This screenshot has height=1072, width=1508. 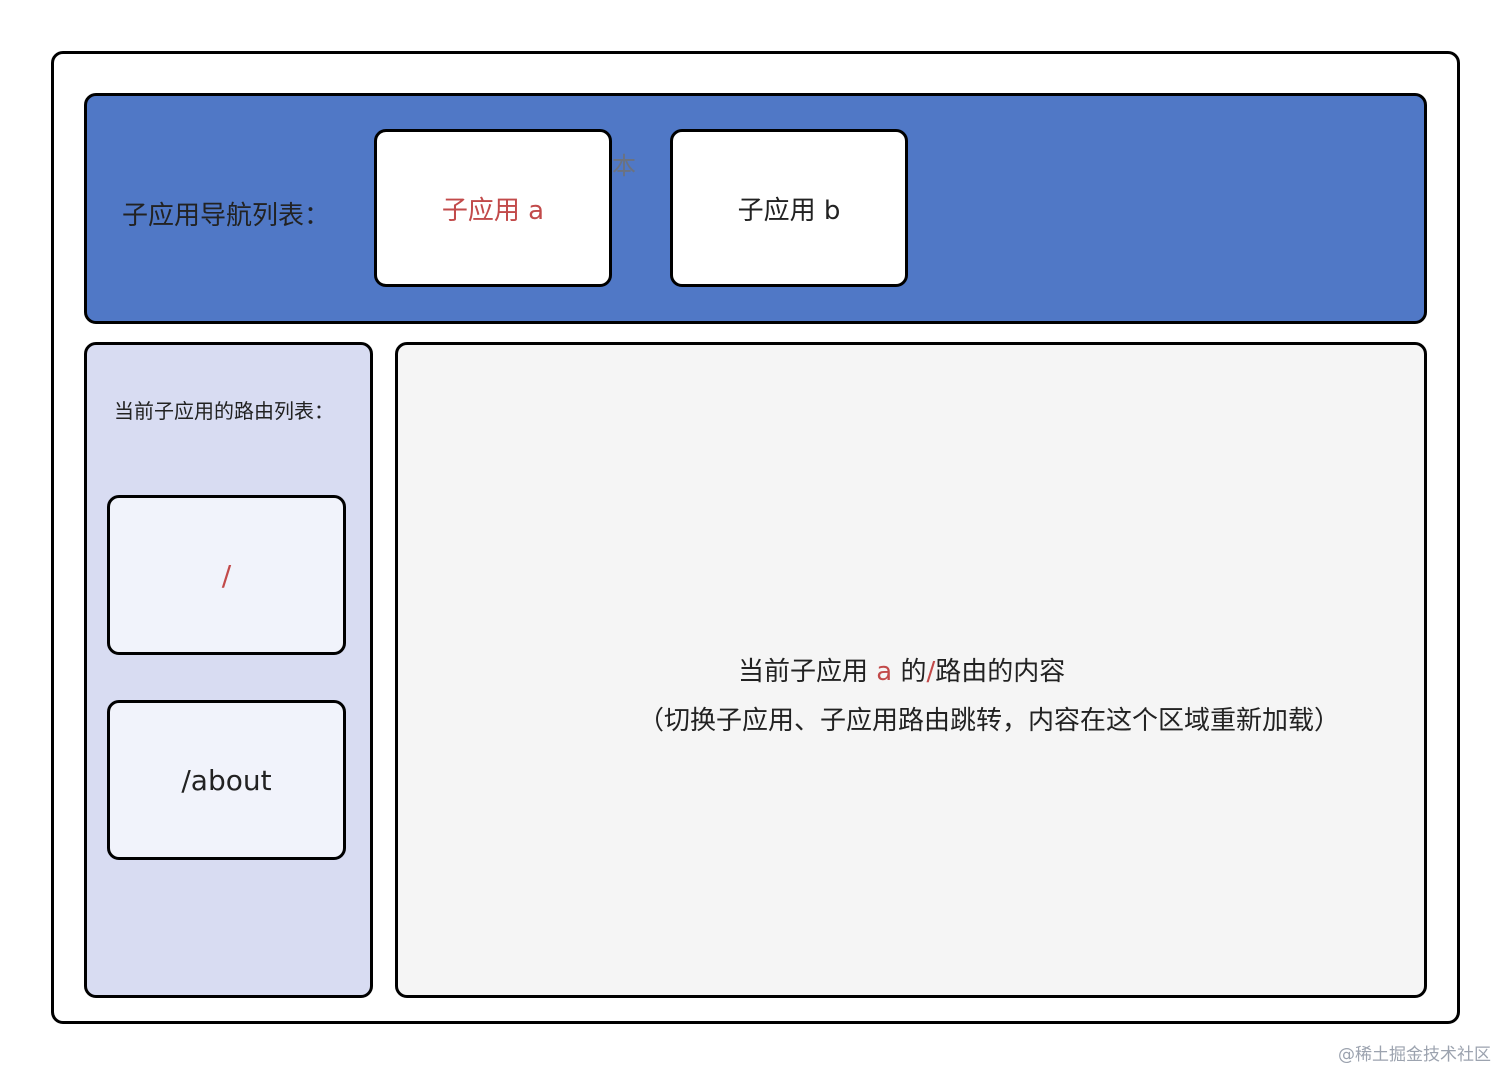 I want to click on stray-text-fragment: 本, so click(x=624, y=166).